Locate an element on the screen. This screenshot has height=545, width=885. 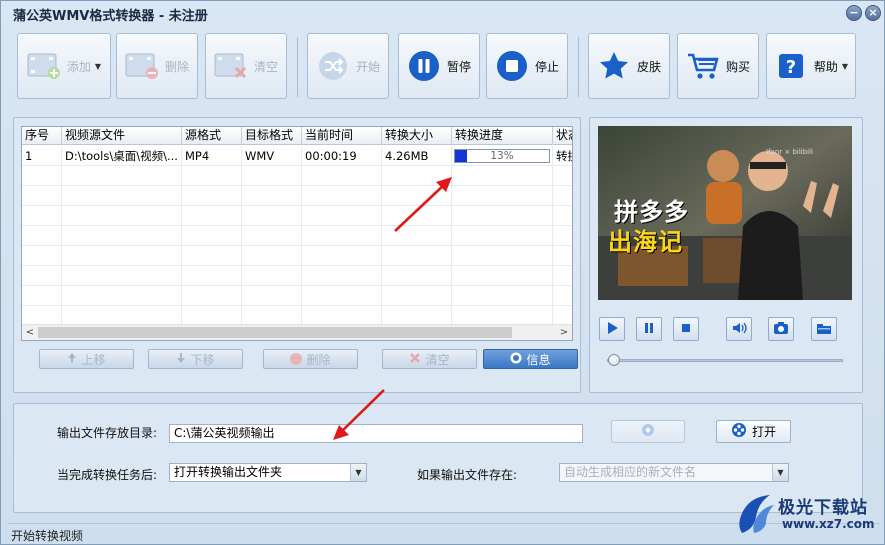
seek-slider is located at coordinates (725, 360).